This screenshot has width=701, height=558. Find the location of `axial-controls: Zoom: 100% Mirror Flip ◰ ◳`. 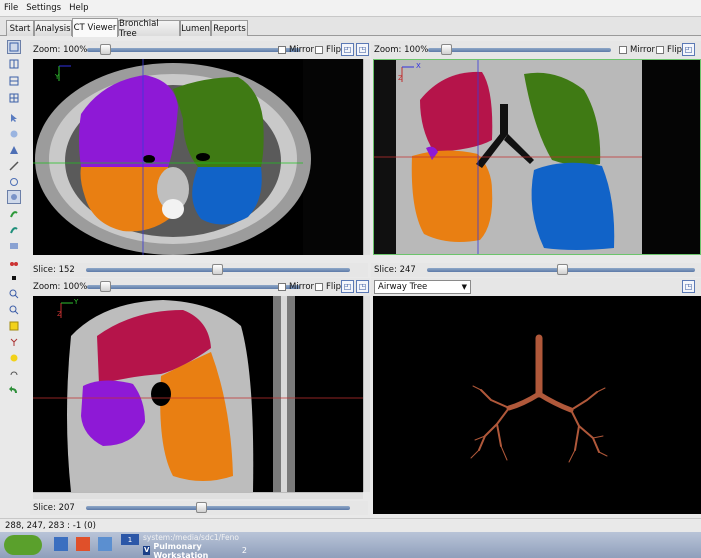

axial-controls: Zoom: 100% Mirror Flip ◰ ◳ is located at coordinates (200, 50).